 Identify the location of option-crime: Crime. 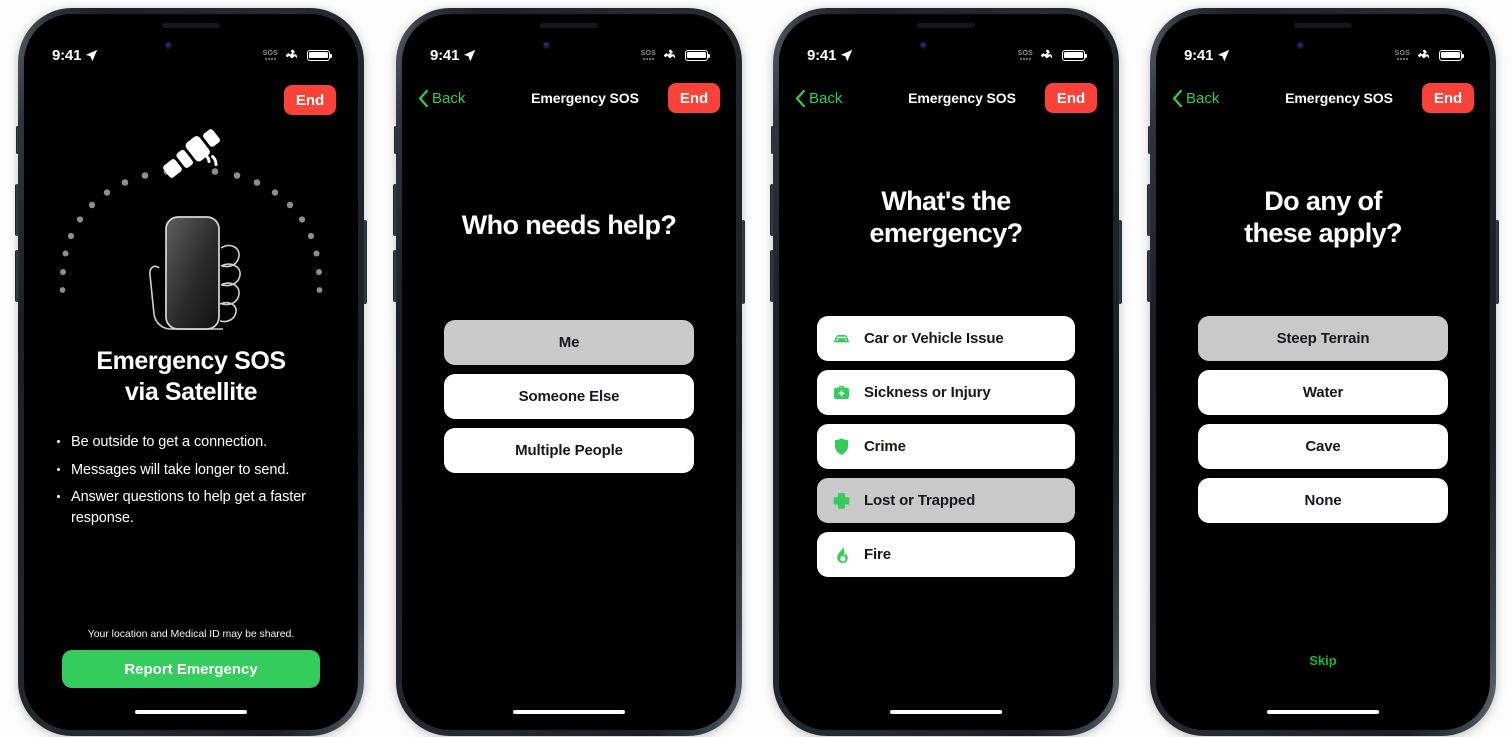
(946, 446).